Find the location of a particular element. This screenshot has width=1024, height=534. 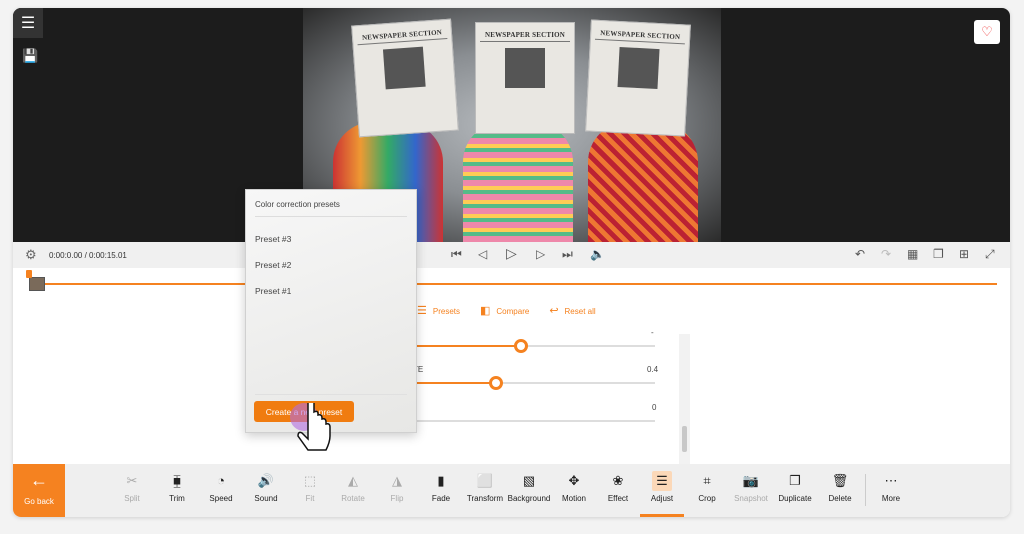

tool-label: Speed is located at coordinates (221, 498).